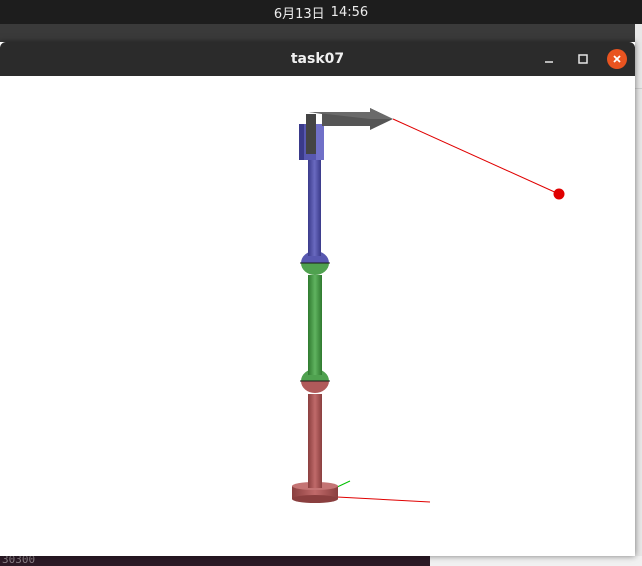 This screenshot has height=566, width=642. Describe the element at coordinates (638, 88) in the screenshot. I see `background-divider` at that location.